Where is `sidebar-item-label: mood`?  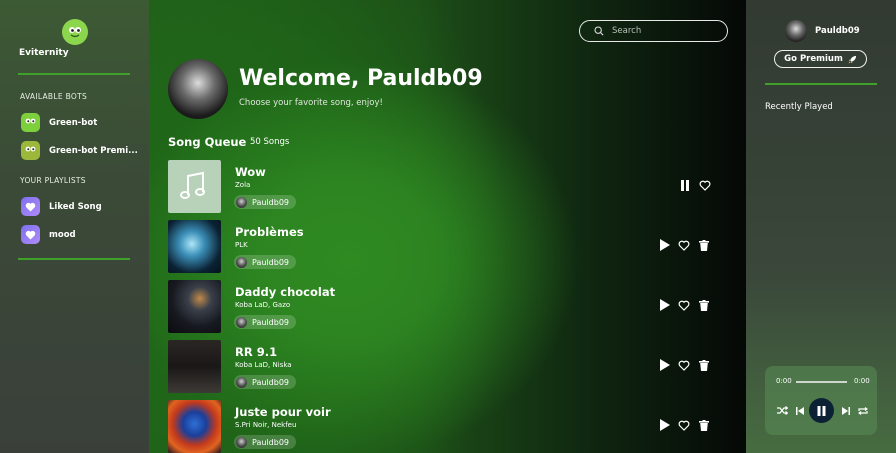
sidebar-item-label: mood is located at coordinates (62, 234).